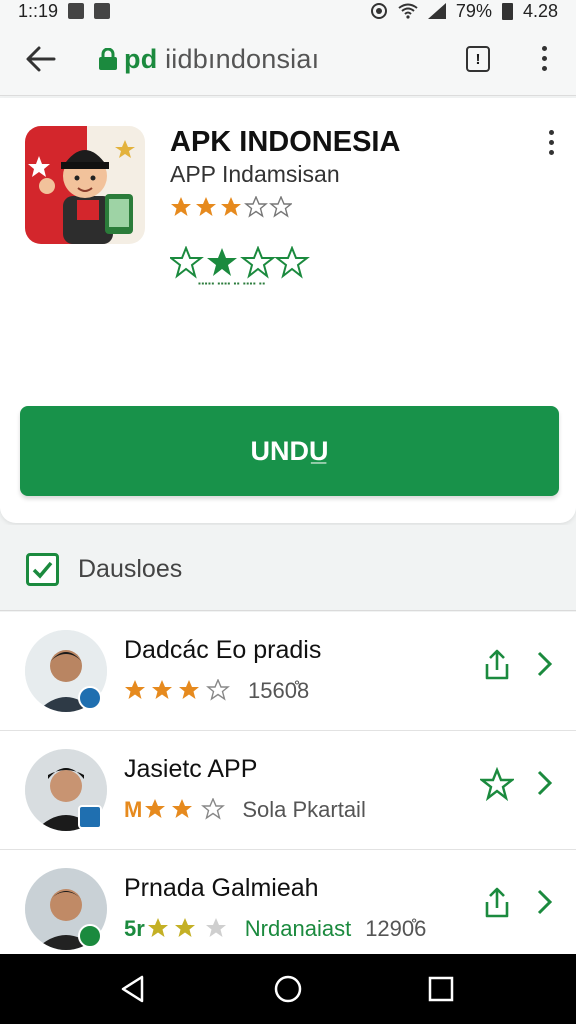 The height and width of the screenshot is (1024, 576). Describe the element at coordinates (304, 809) in the screenshot. I see `list-item-subtitle: Sola Pkartail` at that location.